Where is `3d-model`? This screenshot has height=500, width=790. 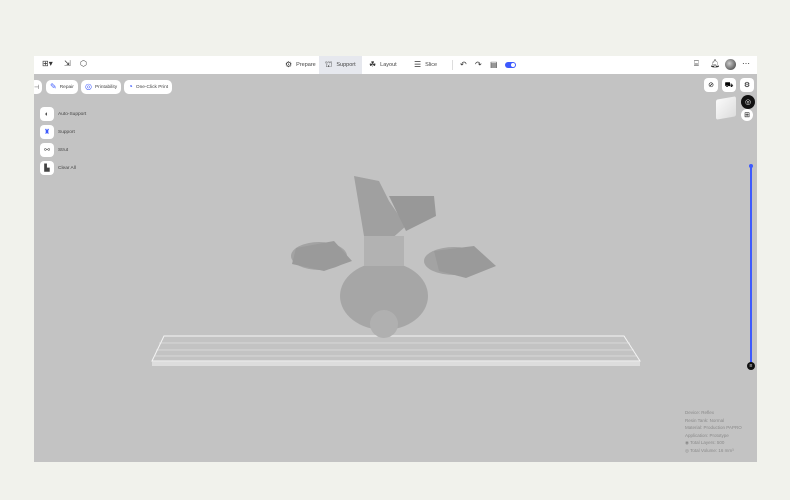
3d-model is located at coordinates (393, 257).